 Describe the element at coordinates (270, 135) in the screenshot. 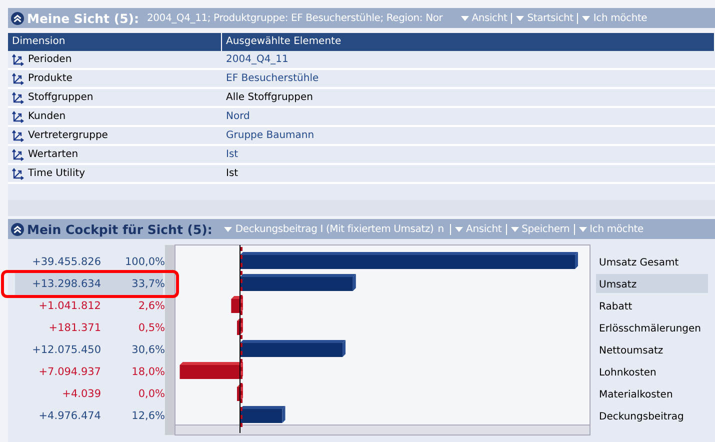

I see `element-link: Gruppe Baumann` at that location.